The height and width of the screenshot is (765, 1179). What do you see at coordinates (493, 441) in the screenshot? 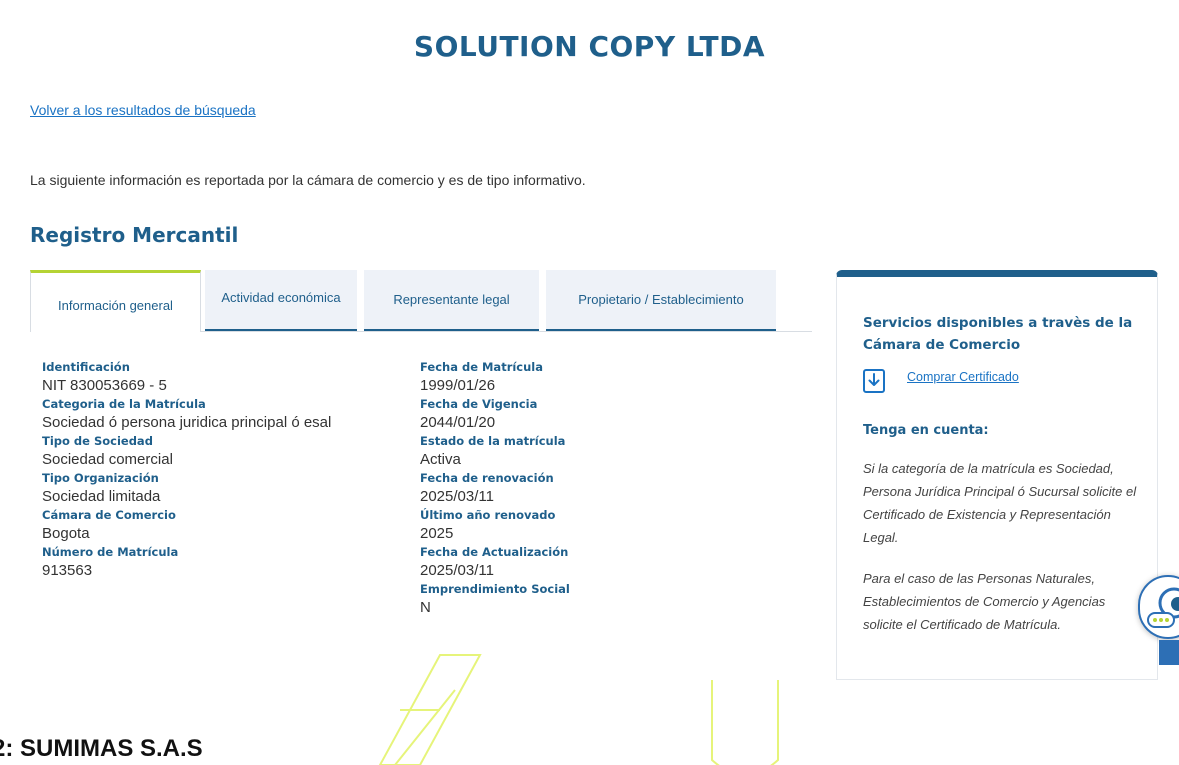
I see `field-label-estado-matricula: Estado de la matrícula` at bounding box center [493, 441].